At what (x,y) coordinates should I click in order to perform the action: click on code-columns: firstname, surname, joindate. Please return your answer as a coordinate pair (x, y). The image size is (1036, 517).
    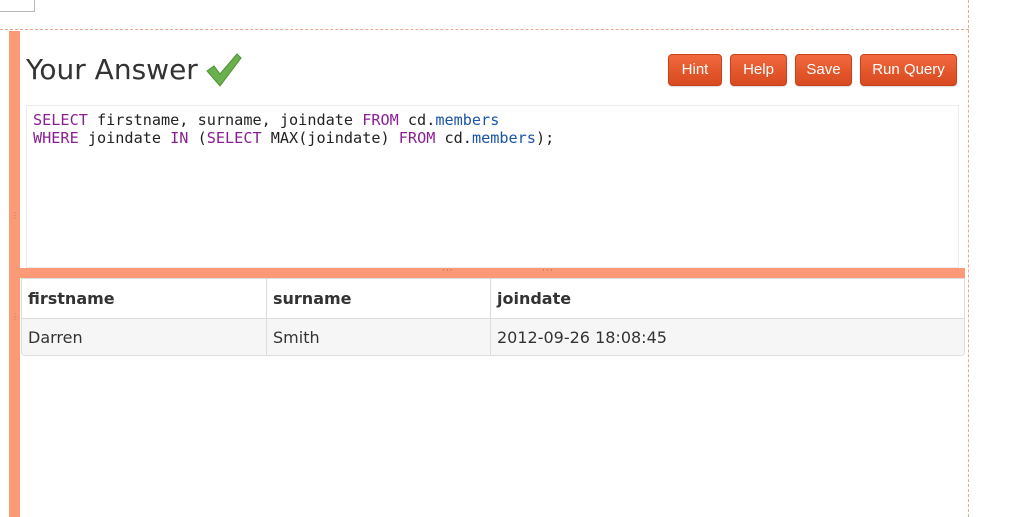
    Looking at the image, I should click on (225, 120).